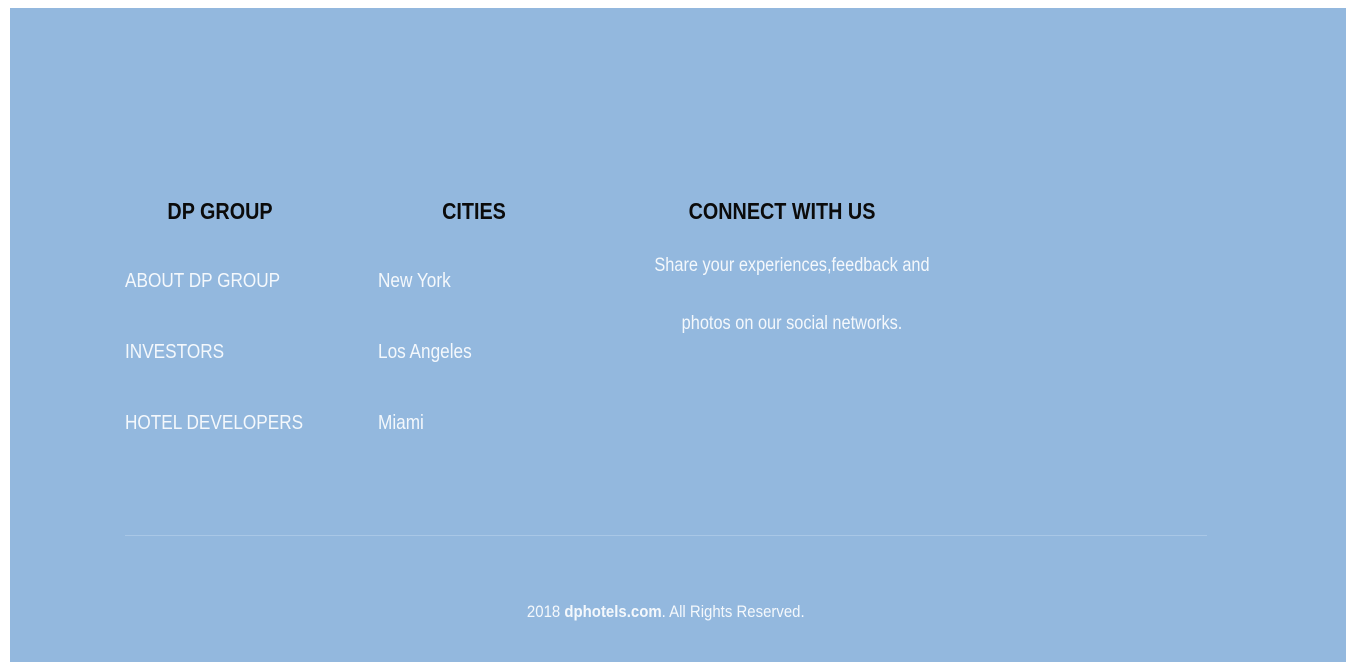 The image size is (1349, 662). What do you see at coordinates (202, 281) in the screenshot?
I see `about-dp-group-link: ABOUT DP GROUP` at bounding box center [202, 281].